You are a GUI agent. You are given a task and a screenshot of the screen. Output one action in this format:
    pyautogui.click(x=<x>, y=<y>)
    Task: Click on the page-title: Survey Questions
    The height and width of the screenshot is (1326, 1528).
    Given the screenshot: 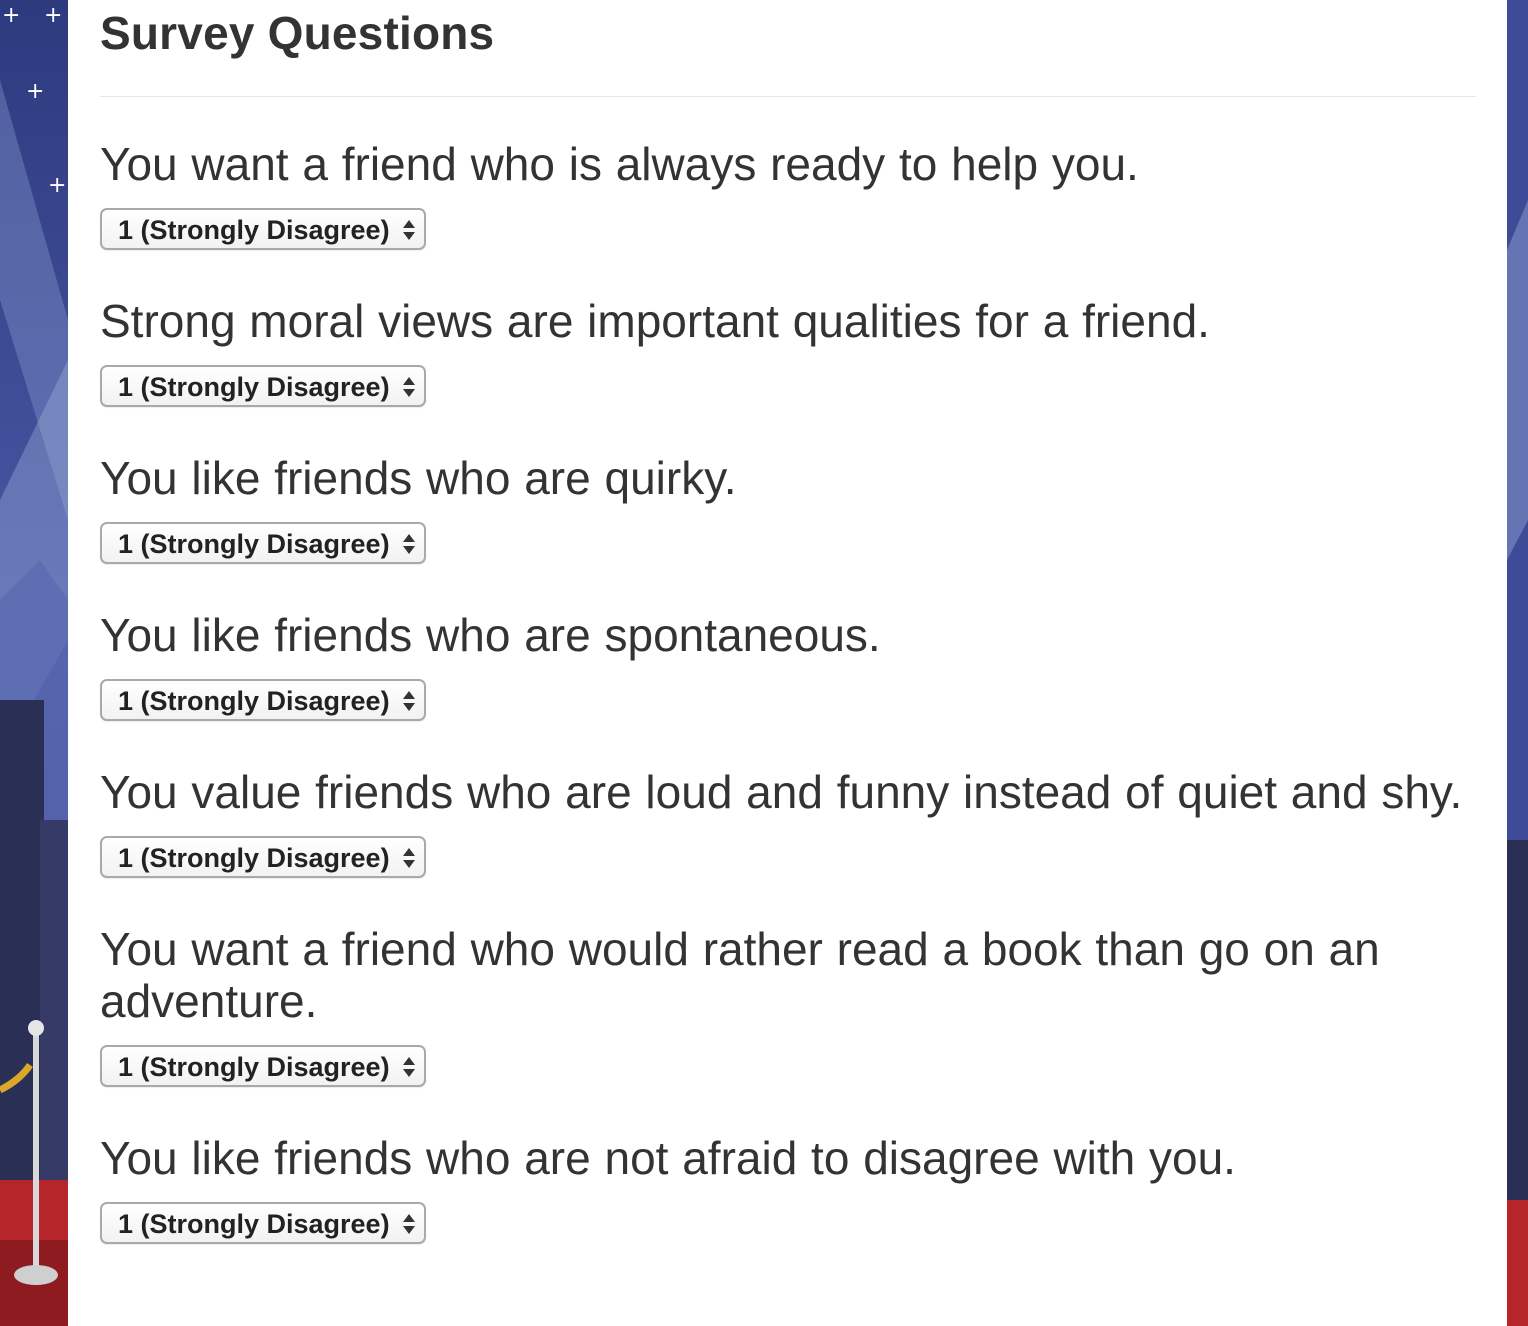 What is the action you would take?
    pyautogui.click(x=297, y=33)
    